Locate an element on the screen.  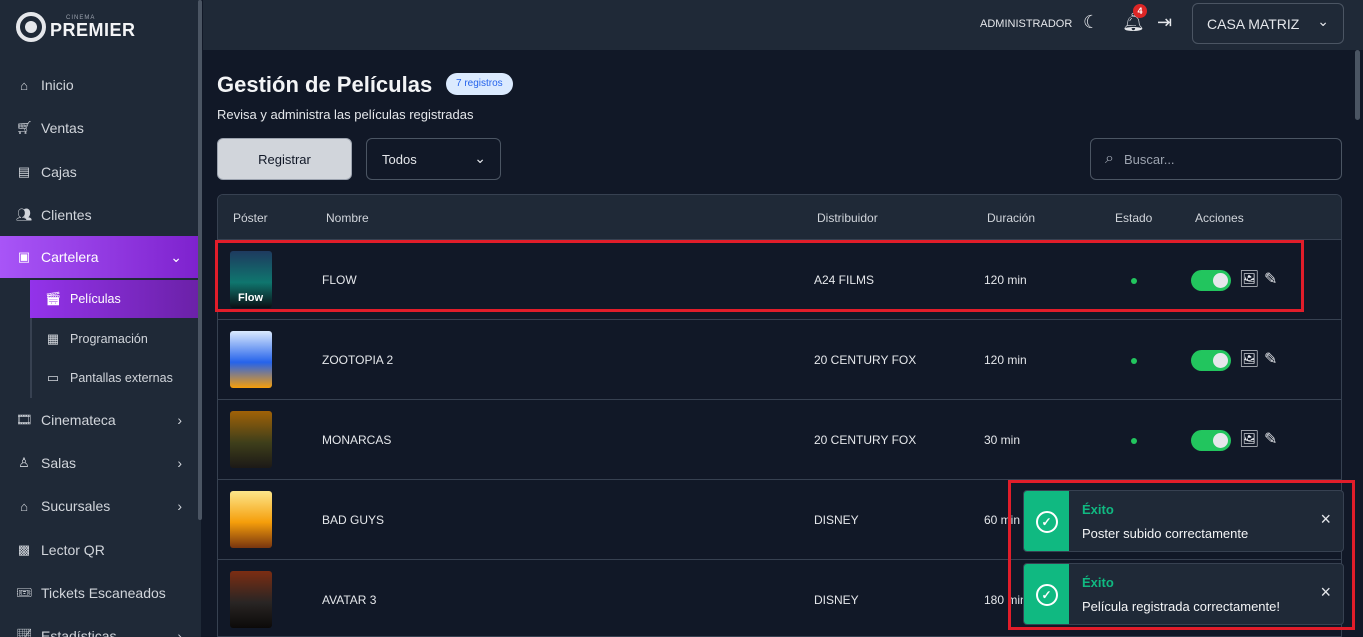
branch-selector: CASA MATRIZ ⌄ is located at coordinates (1268, 23).